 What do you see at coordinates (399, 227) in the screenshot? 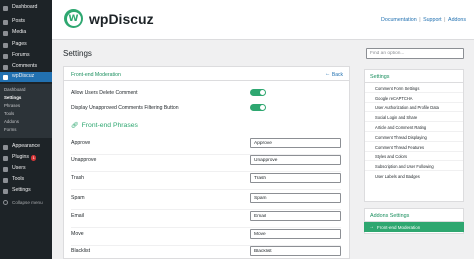
I see `addons-nav-item-label: Front-end Moderation` at bounding box center [399, 227].